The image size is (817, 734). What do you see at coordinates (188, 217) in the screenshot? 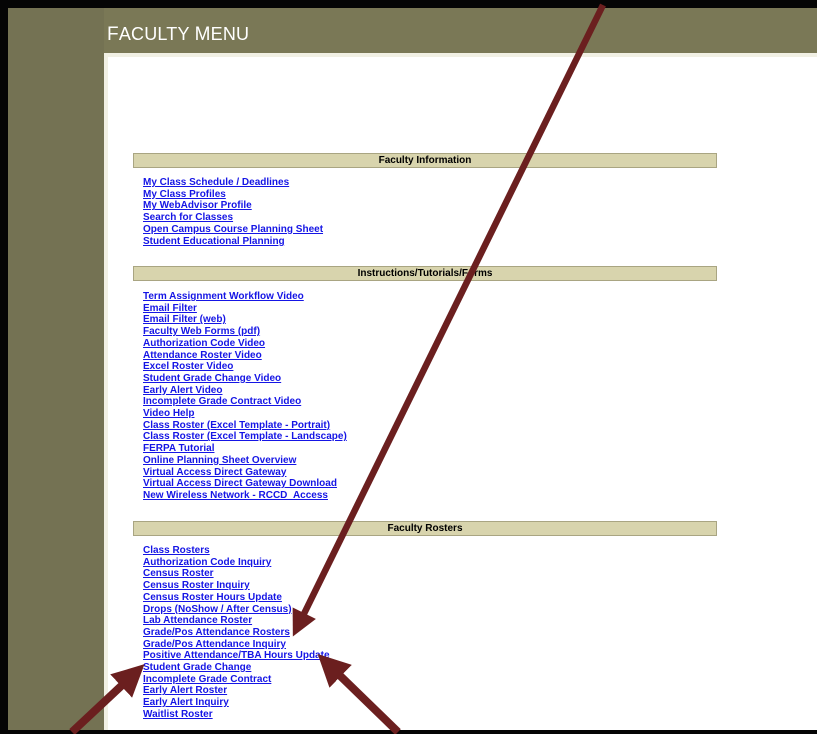
I see `link-search-for-classes: Search for Classes` at bounding box center [188, 217].